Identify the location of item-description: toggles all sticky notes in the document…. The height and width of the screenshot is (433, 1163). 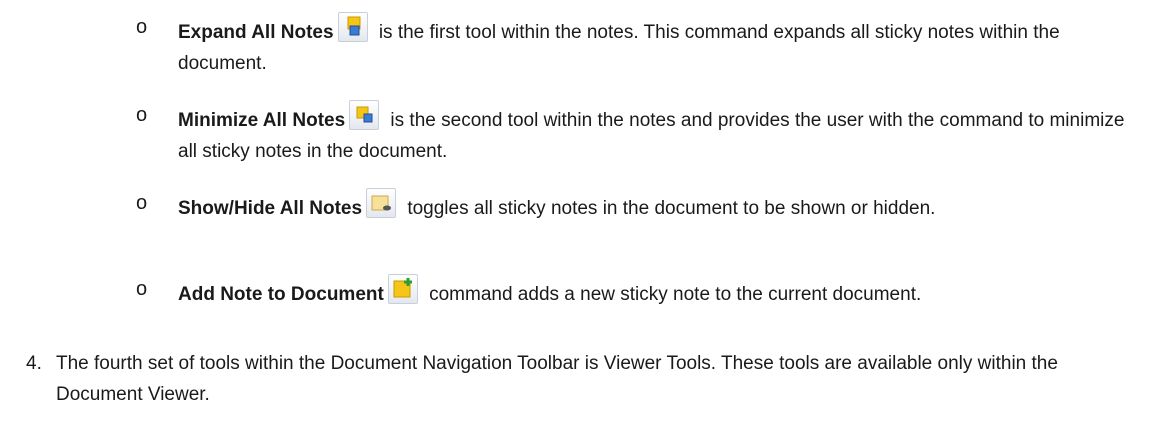
(669, 208).